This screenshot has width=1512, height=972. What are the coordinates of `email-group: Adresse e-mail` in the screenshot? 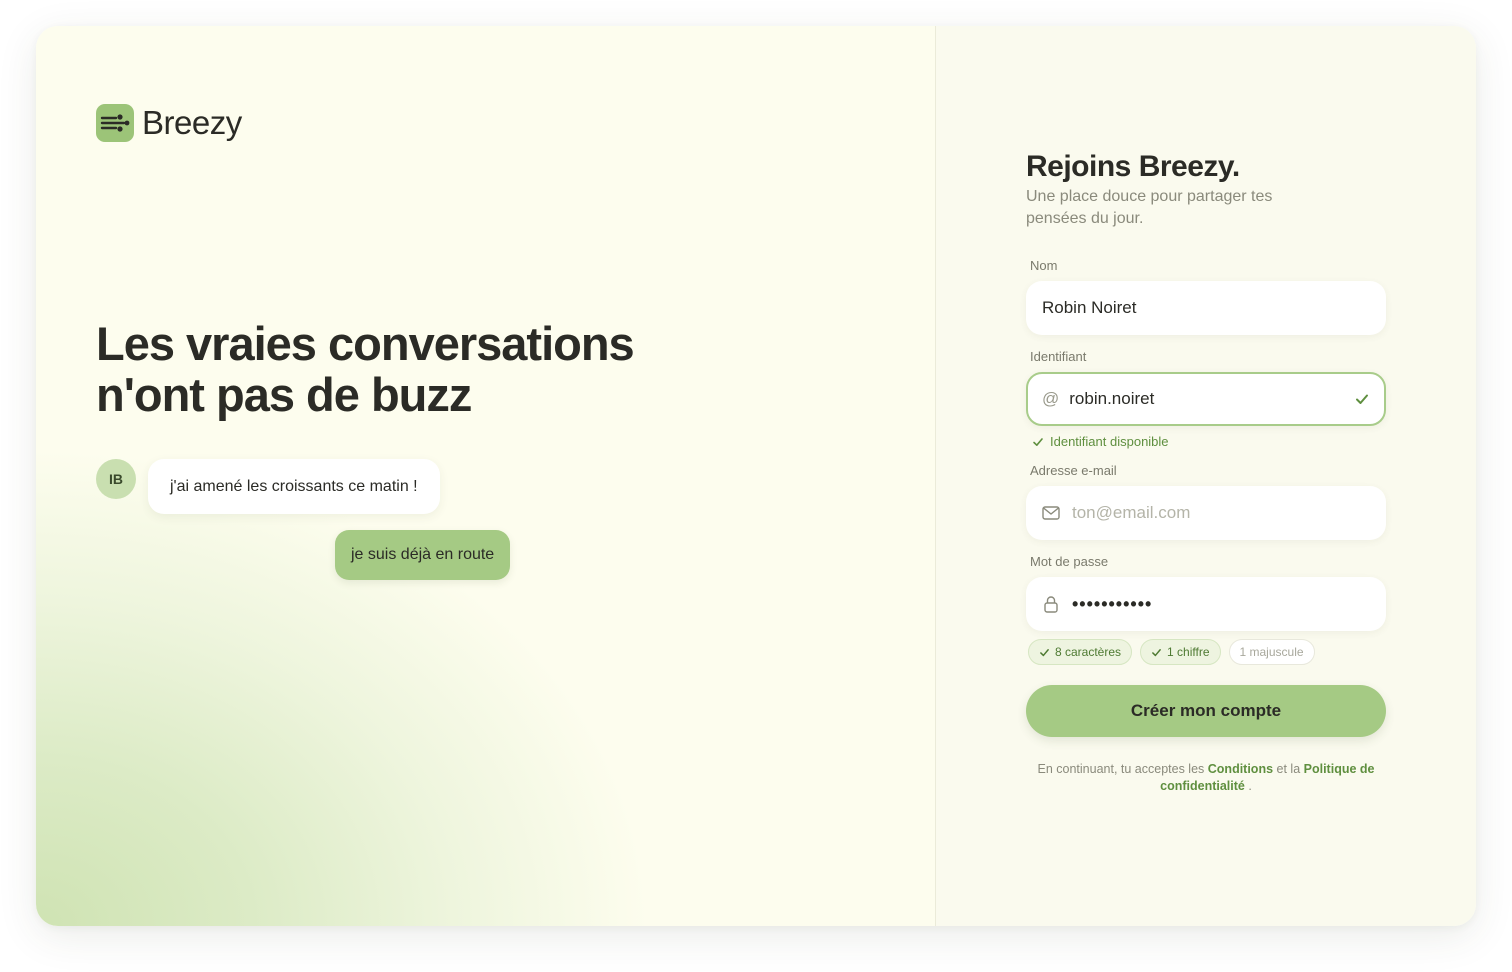 It's located at (1206, 501).